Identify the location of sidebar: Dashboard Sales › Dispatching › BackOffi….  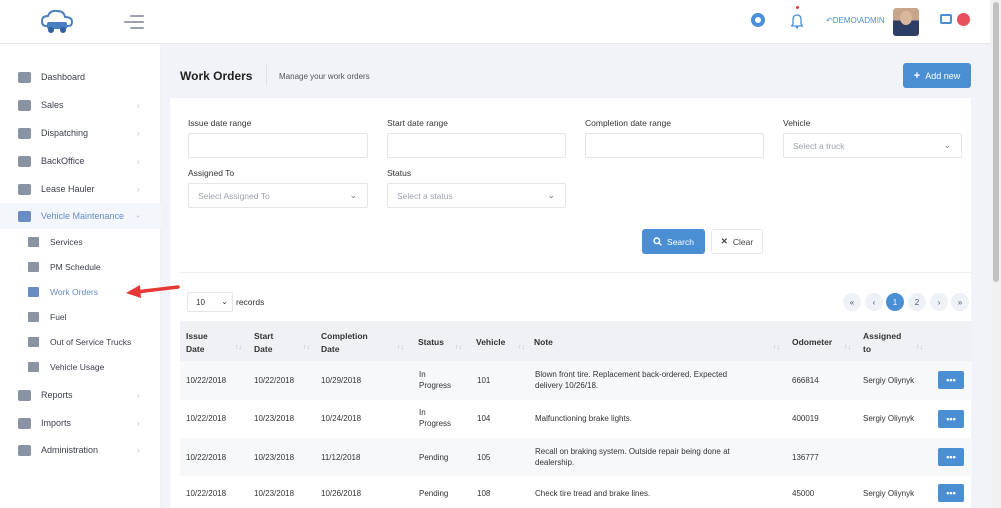
(80, 276).